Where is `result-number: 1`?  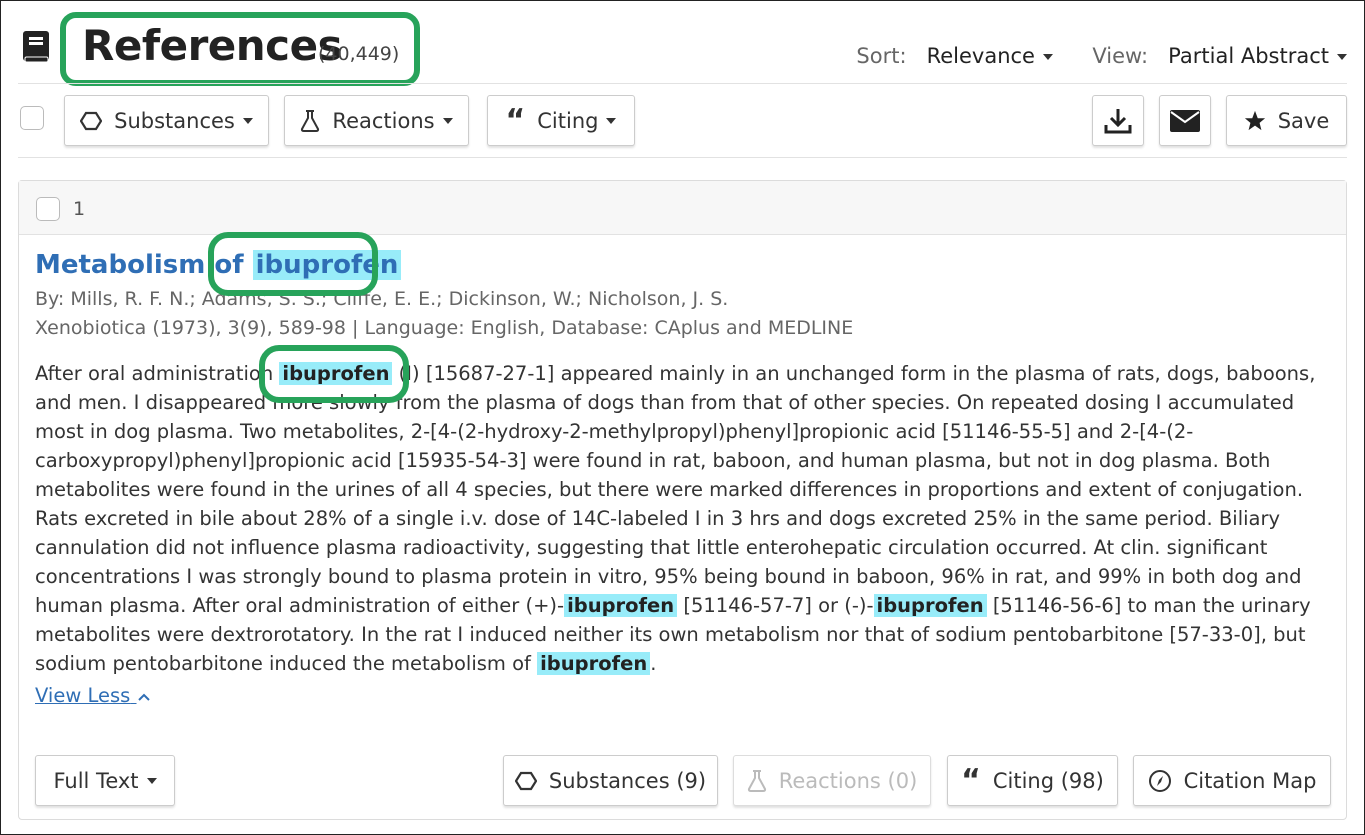
result-number: 1 is located at coordinates (79, 209).